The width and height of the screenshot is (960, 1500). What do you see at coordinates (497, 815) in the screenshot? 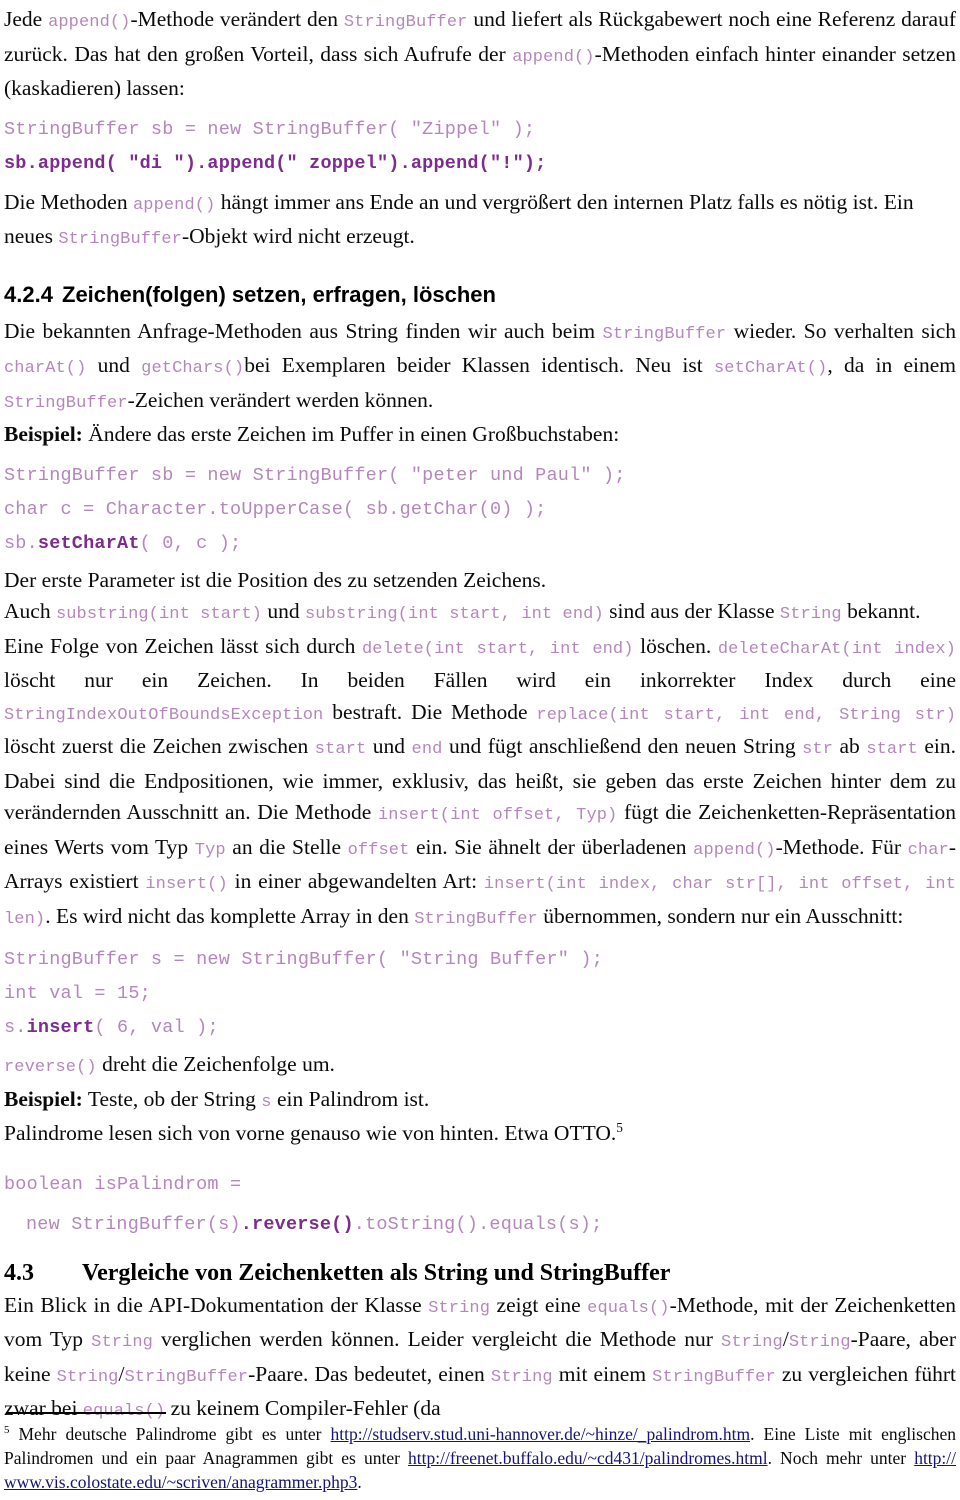
I see `inline-code-insert-offset-typ: insert(int offset, Typ)` at bounding box center [497, 815].